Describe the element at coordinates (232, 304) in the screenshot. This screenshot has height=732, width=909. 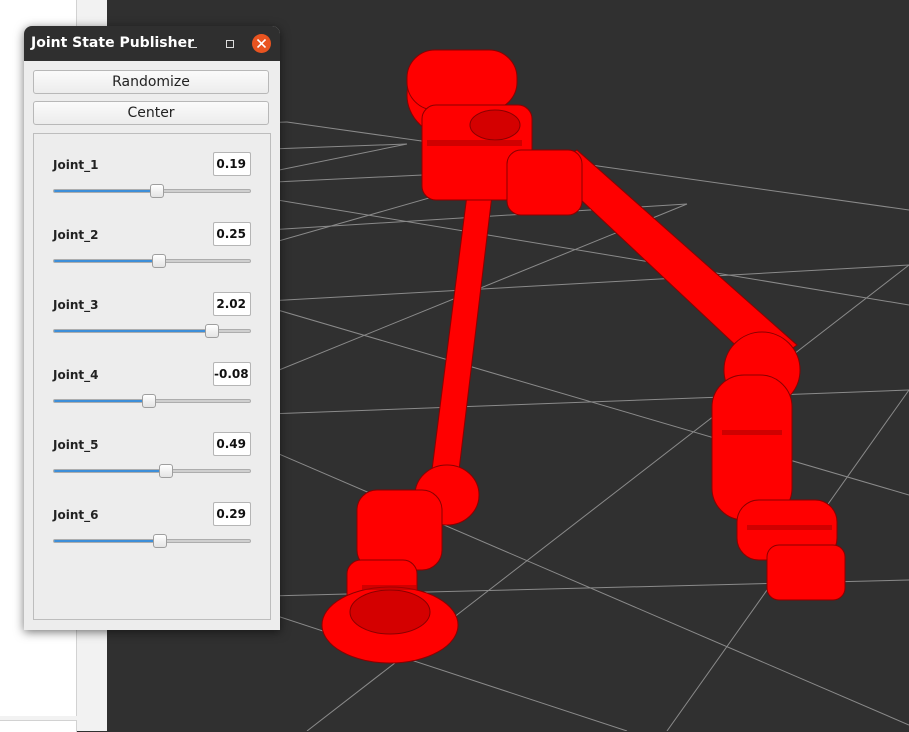
I see `joint-value-field: 2.02` at that location.